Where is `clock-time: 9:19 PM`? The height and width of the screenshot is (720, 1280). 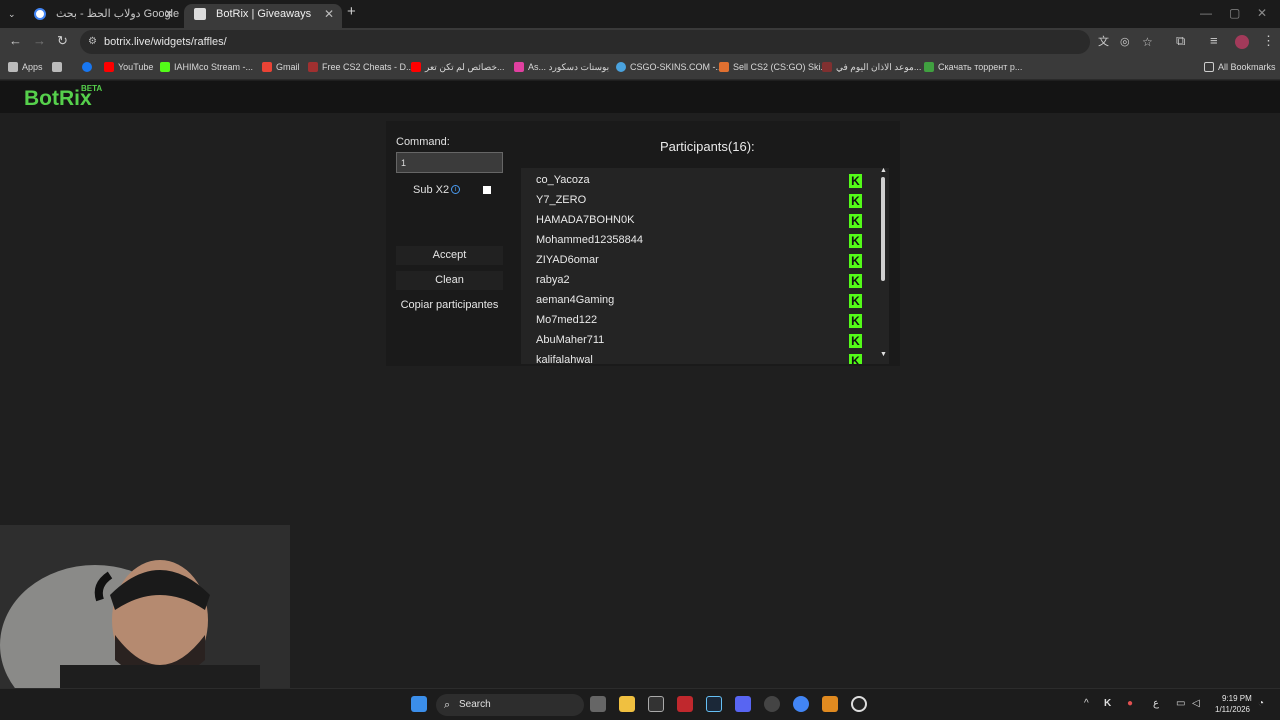
clock-time: 9:19 PM is located at coordinates (1237, 698).